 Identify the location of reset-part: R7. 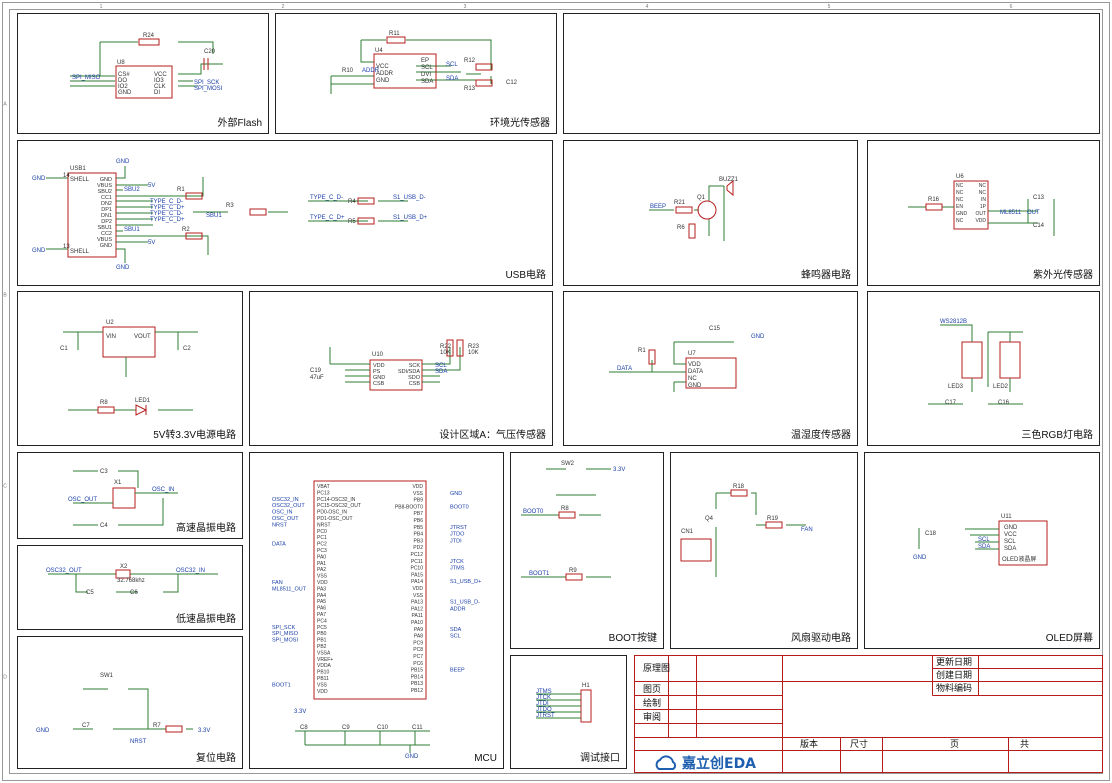
(157, 726).